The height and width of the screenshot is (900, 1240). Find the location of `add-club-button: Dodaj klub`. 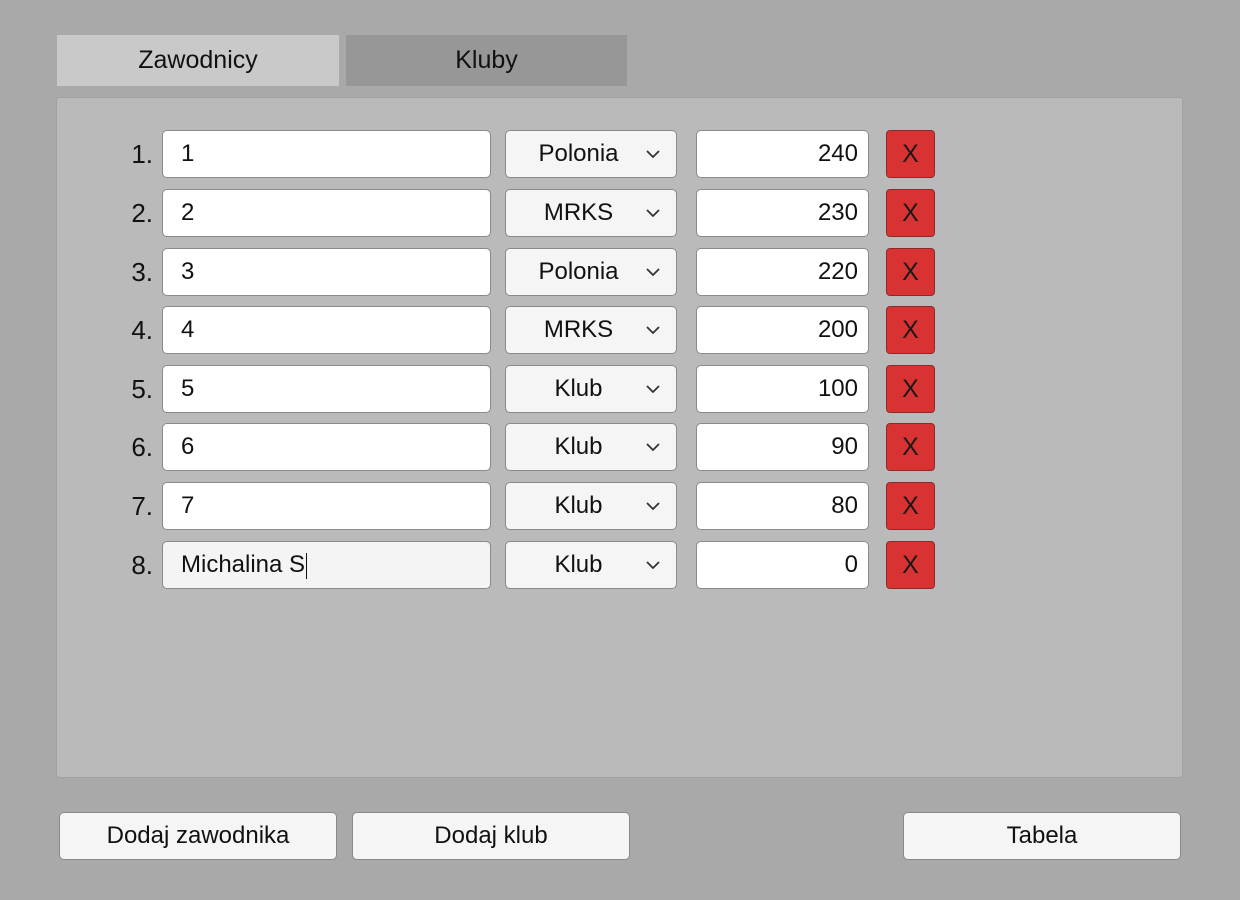

add-club-button: Dodaj klub is located at coordinates (491, 836).